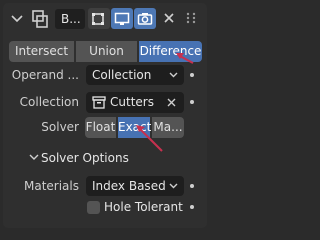 This screenshot has width=320, height=240. I want to click on collection-icon, so click(99, 102).